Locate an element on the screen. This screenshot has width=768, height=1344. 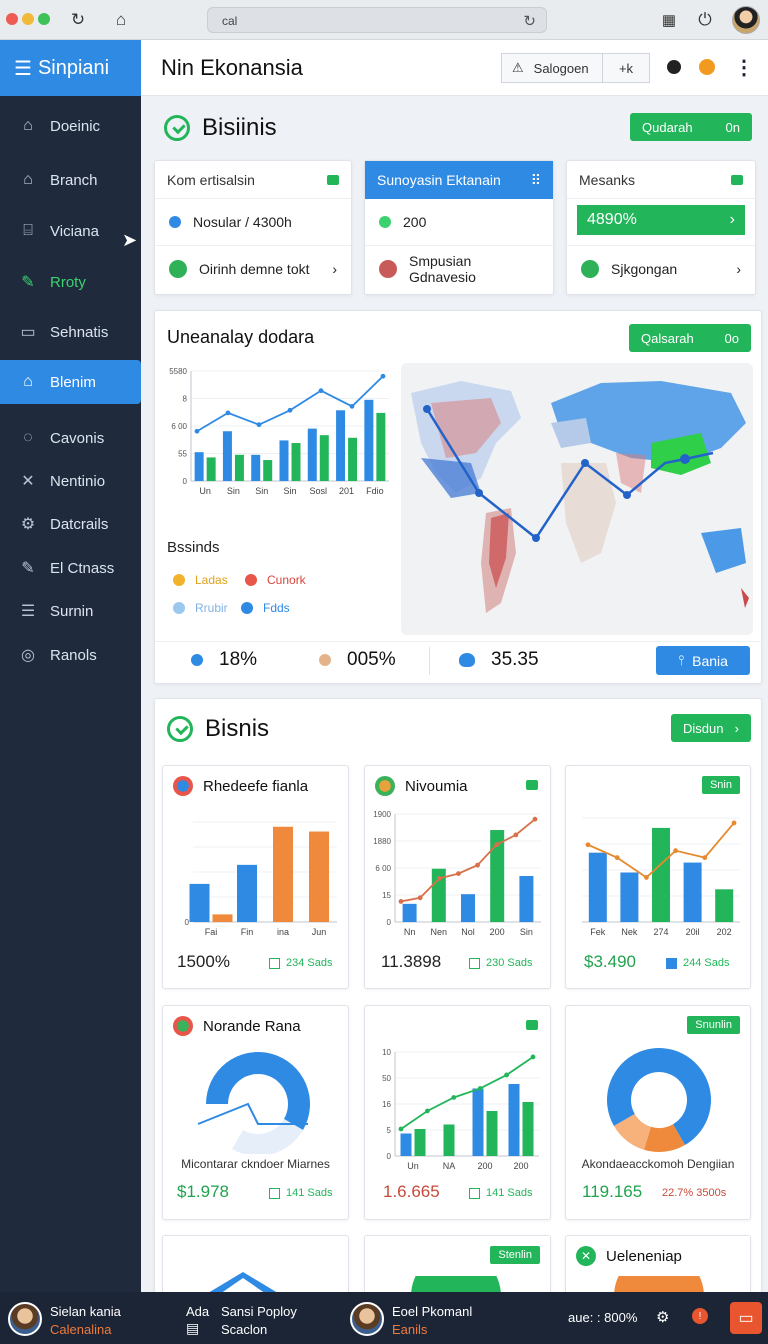
sidebar-item-doeinic: ⌂ Doeinic is located at coordinates (70, 126).